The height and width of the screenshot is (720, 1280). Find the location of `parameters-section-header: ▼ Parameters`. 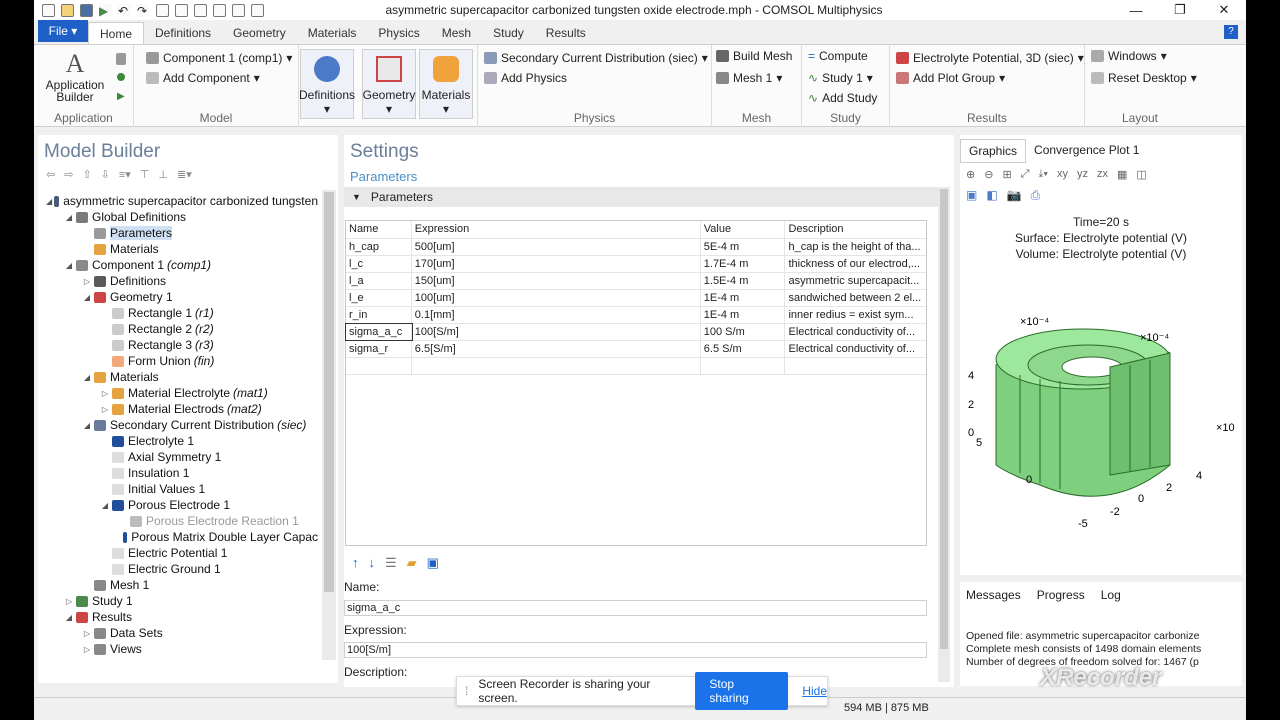

parameters-section-header: ▼ Parameters is located at coordinates (641, 197).